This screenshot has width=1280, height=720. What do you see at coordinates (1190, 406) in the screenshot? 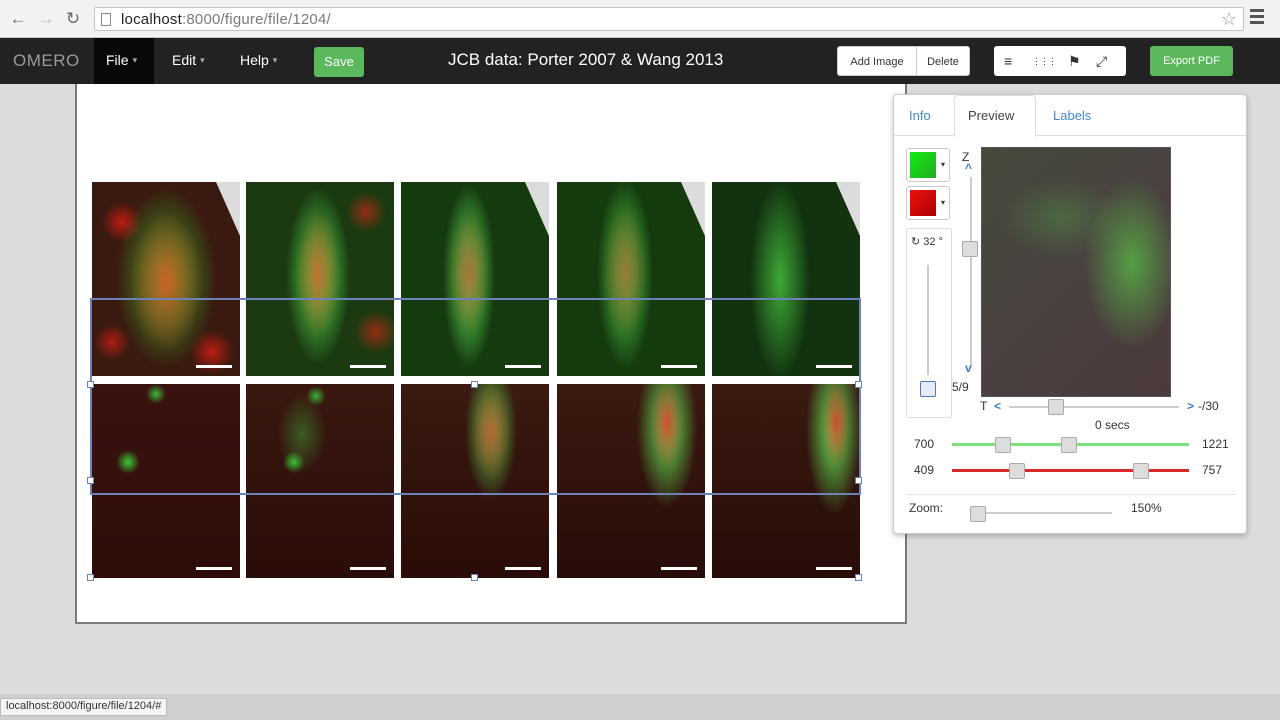
I see `chevron-right-icon: >` at bounding box center [1190, 406].